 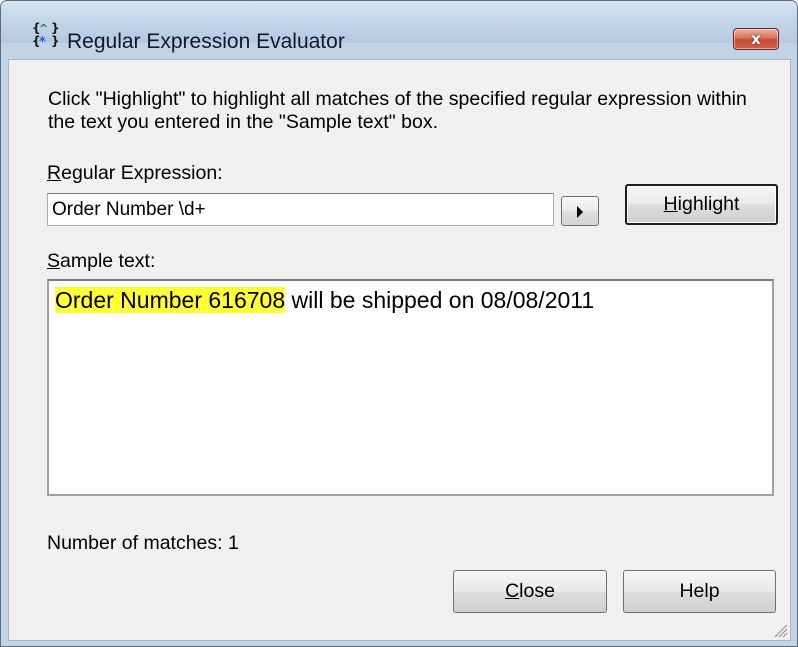 I want to click on resize-grip-icon, so click(x=780, y=630).